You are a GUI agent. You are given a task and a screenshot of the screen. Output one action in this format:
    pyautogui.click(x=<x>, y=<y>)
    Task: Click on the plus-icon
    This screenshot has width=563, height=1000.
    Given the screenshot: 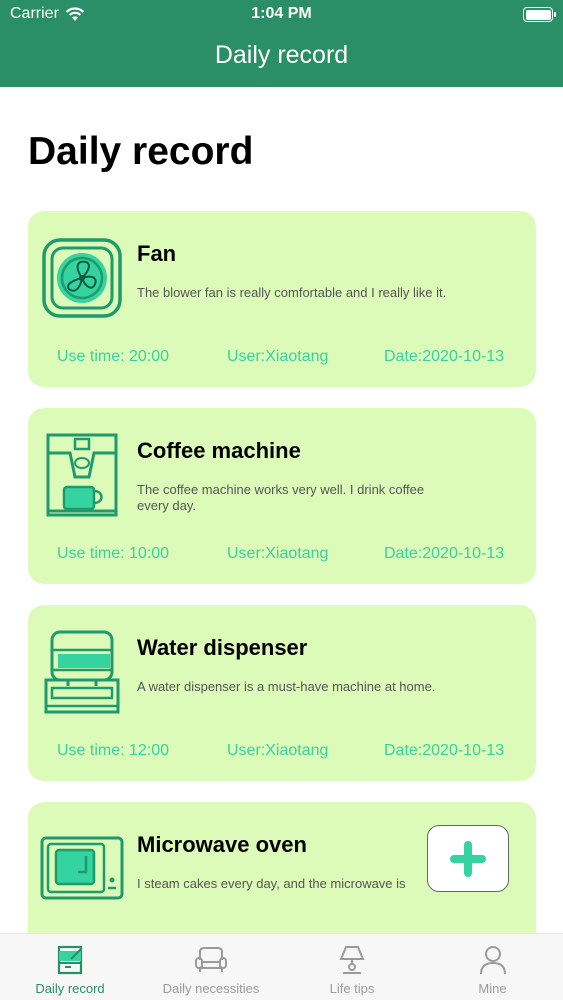 What is the action you would take?
    pyautogui.click(x=468, y=858)
    